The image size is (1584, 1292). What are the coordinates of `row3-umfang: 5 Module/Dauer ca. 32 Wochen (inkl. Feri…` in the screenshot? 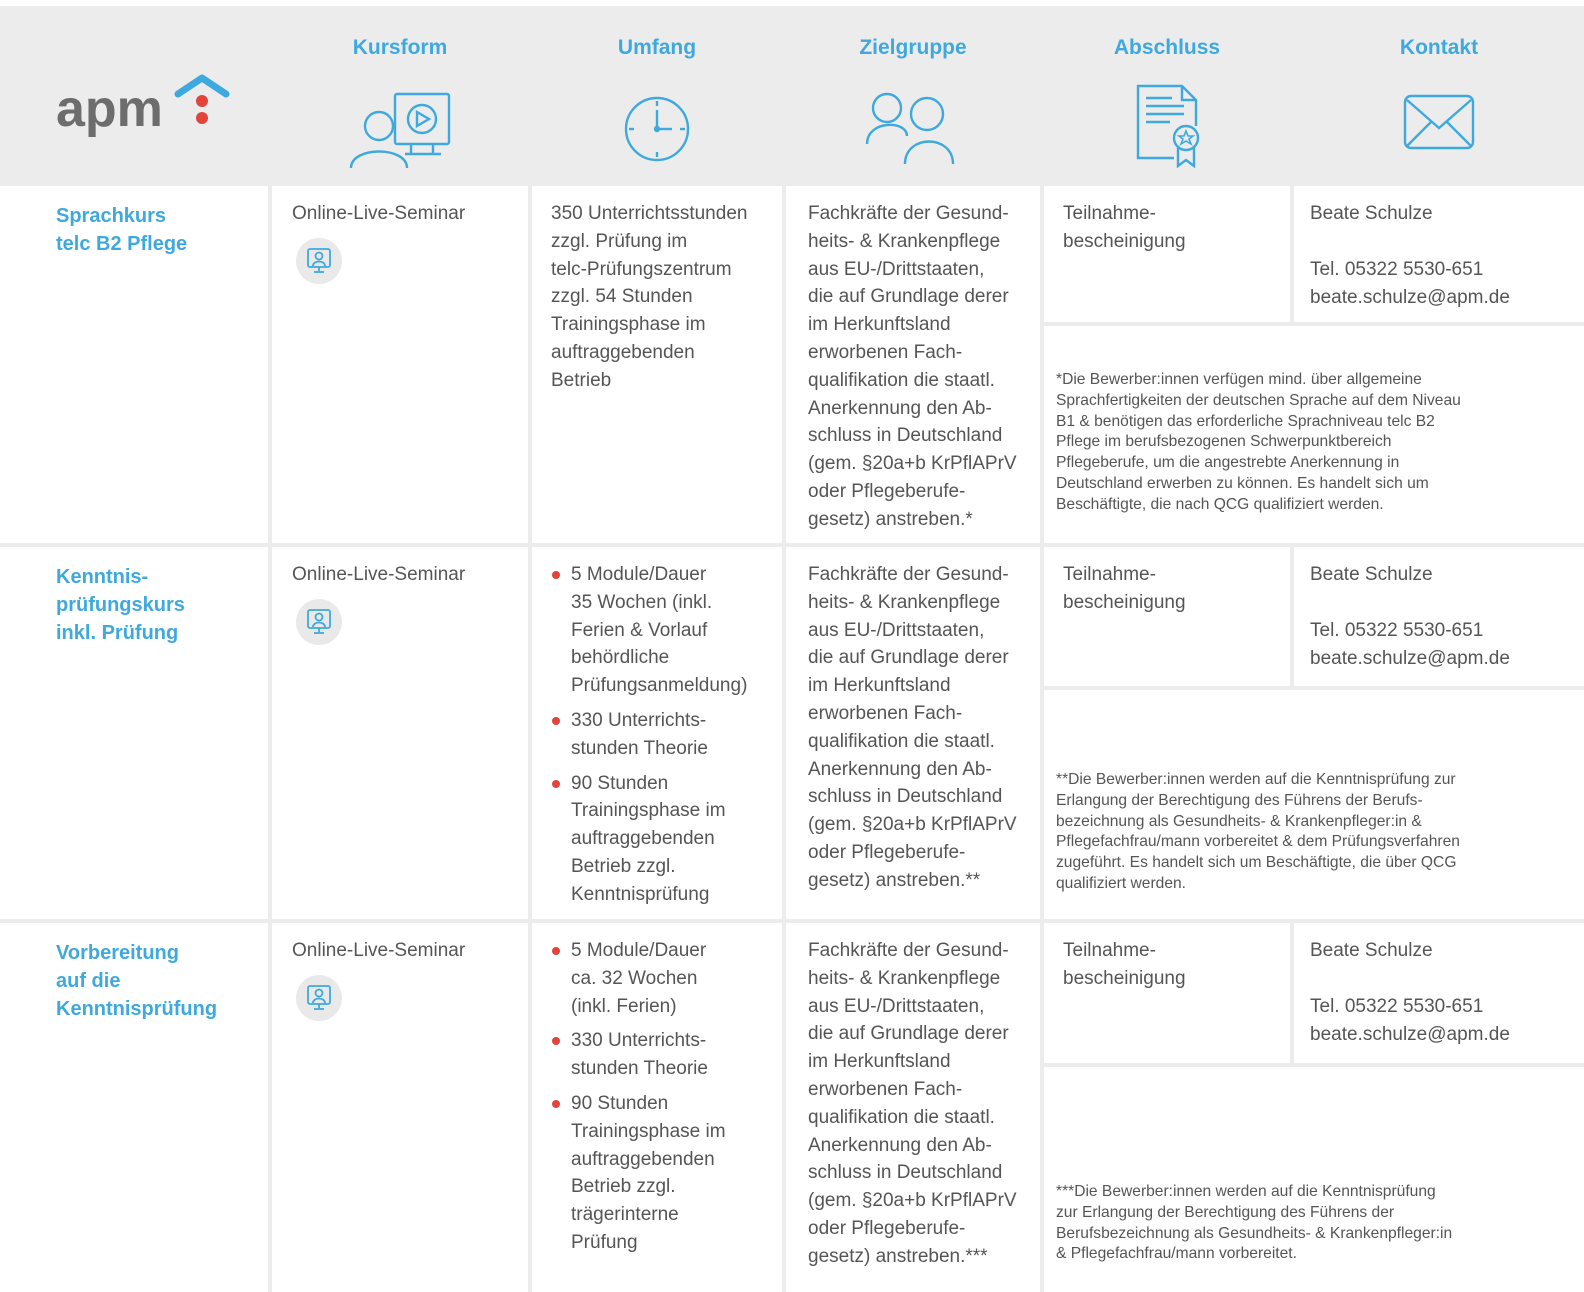 It's located at (665, 1100).